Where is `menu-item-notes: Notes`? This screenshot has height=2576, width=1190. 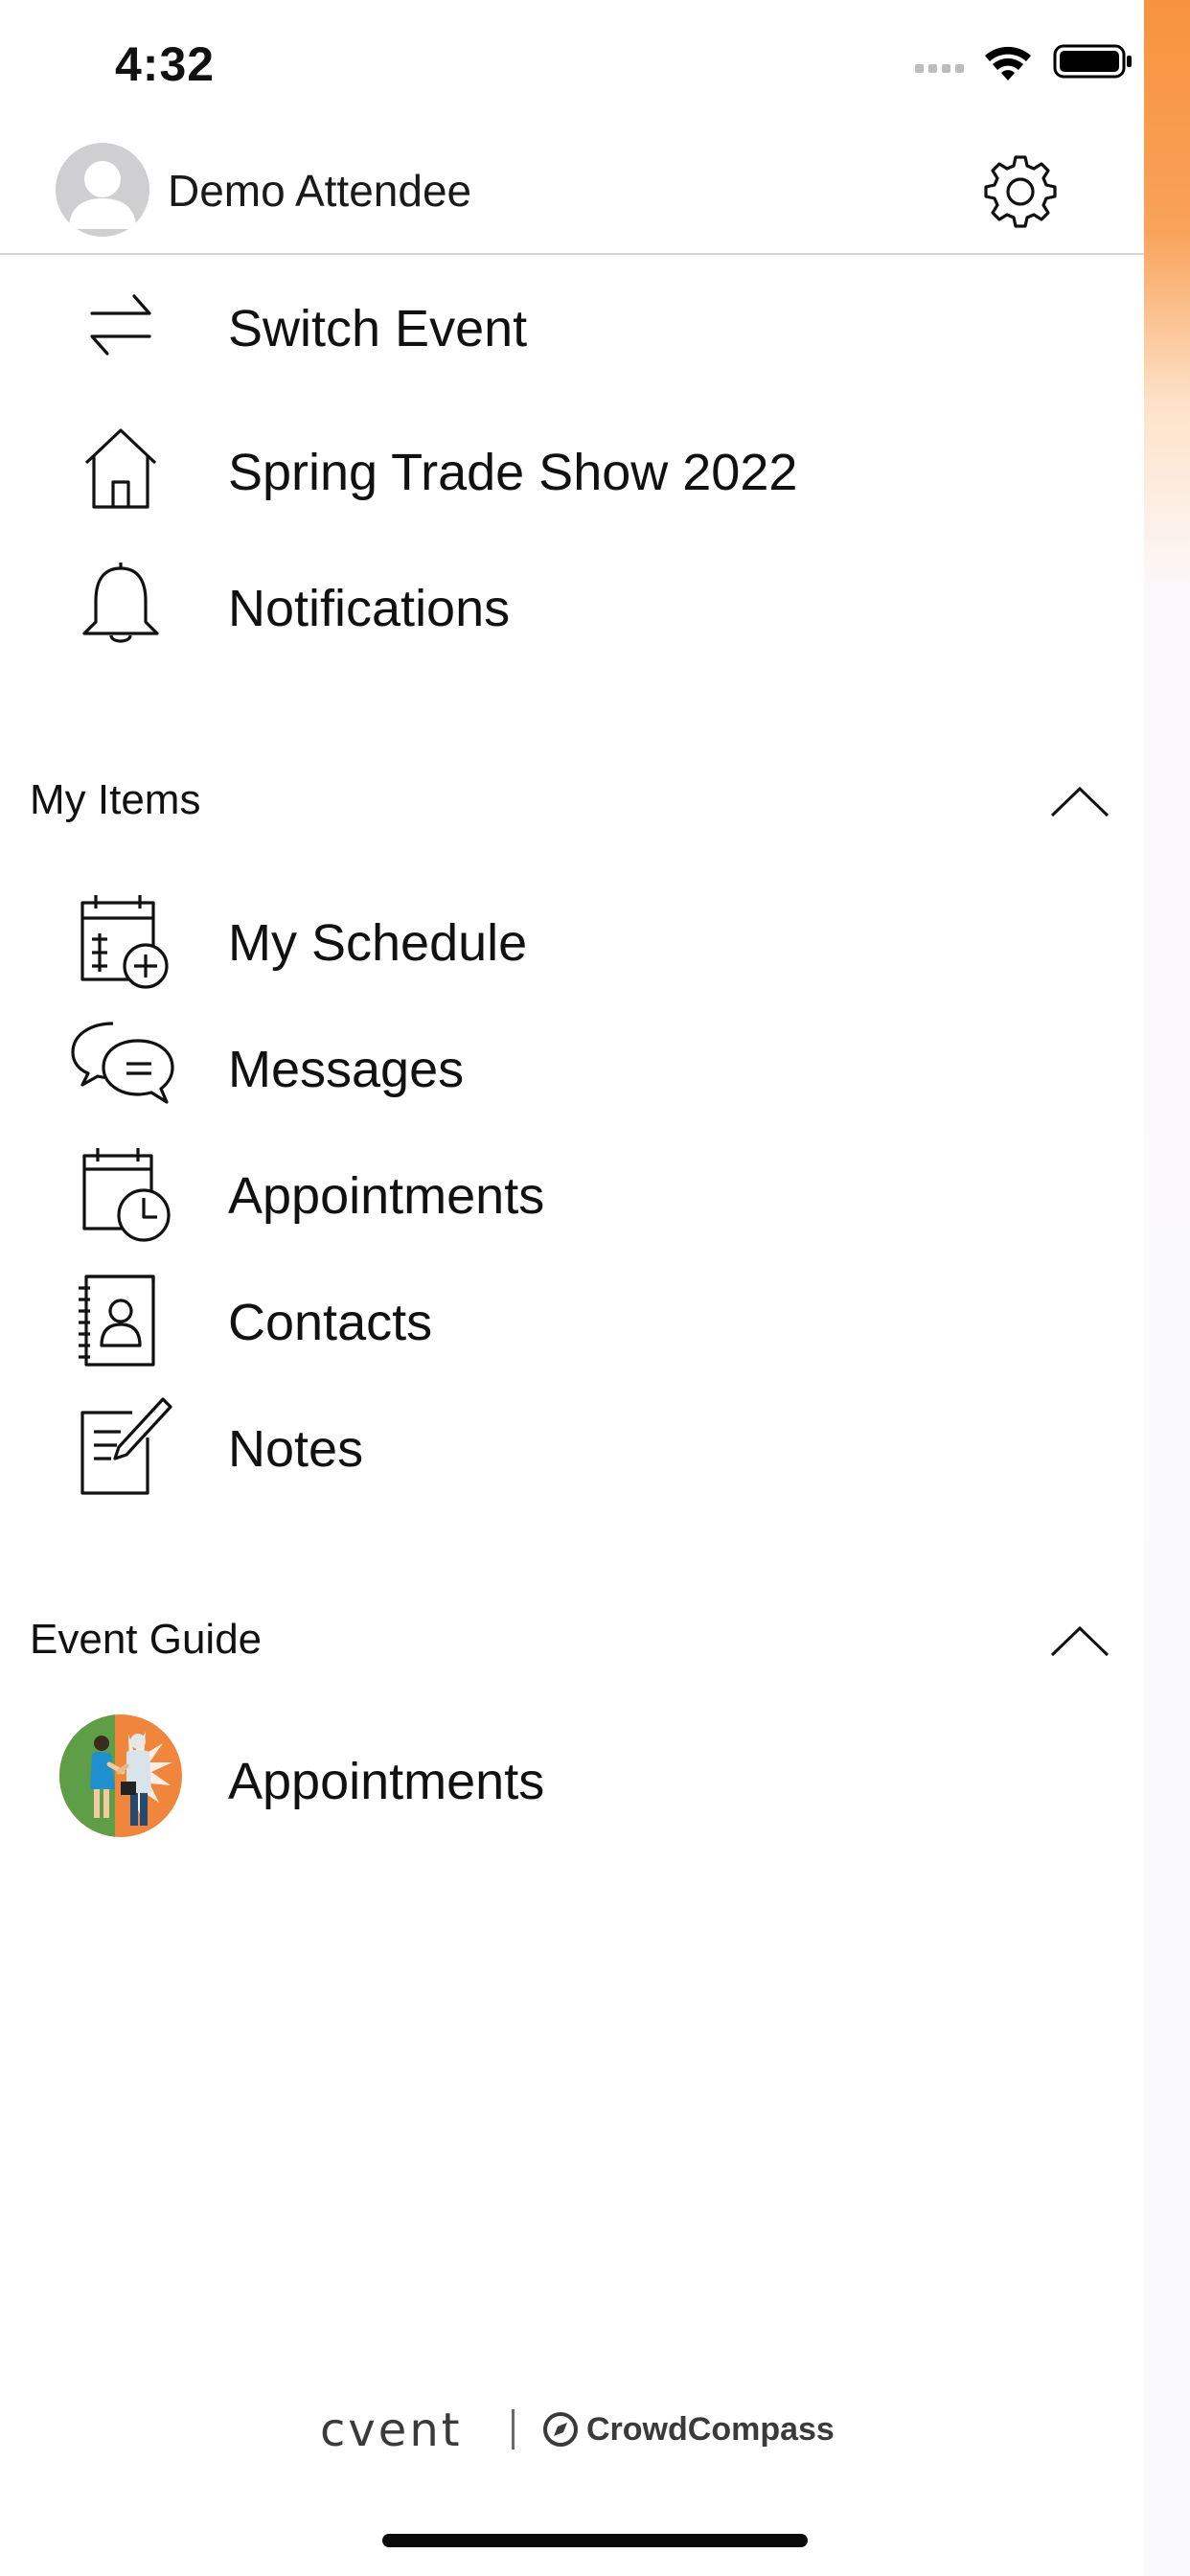 menu-item-notes: Notes is located at coordinates (572, 1445).